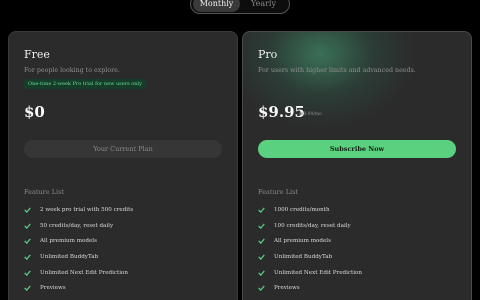 The image size is (480, 300). Describe the element at coordinates (268, 54) in the screenshot. I see `plan-name: Pro` at that location.